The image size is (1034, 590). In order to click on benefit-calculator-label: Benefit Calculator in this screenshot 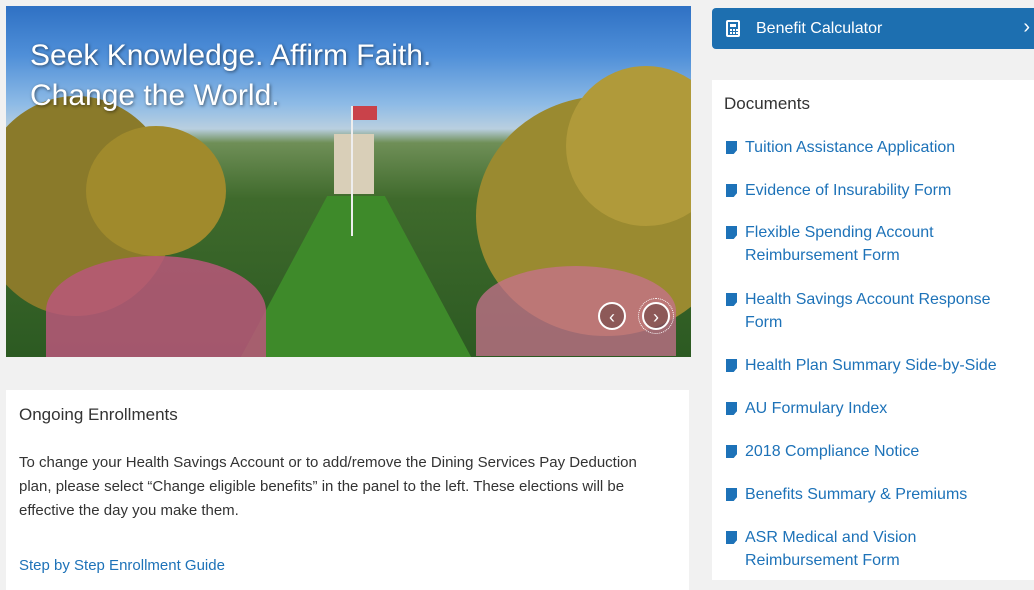, I will do `click(819, 28)`.